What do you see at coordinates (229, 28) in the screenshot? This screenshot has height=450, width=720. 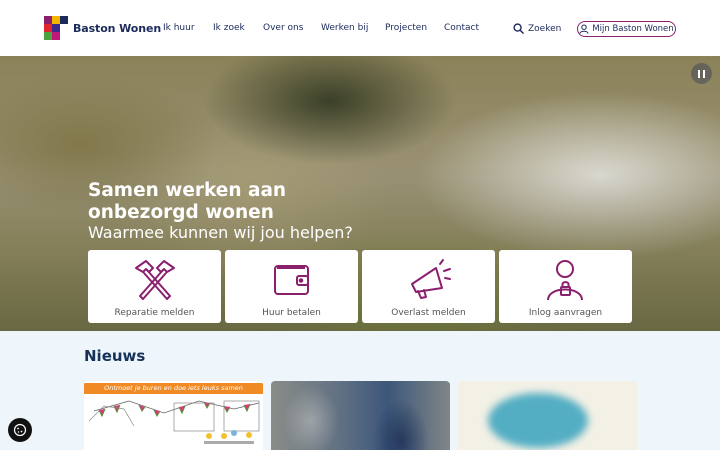 I see `nav-item-ik-zoek: Ik zoek` at bounding box center [229, 28].